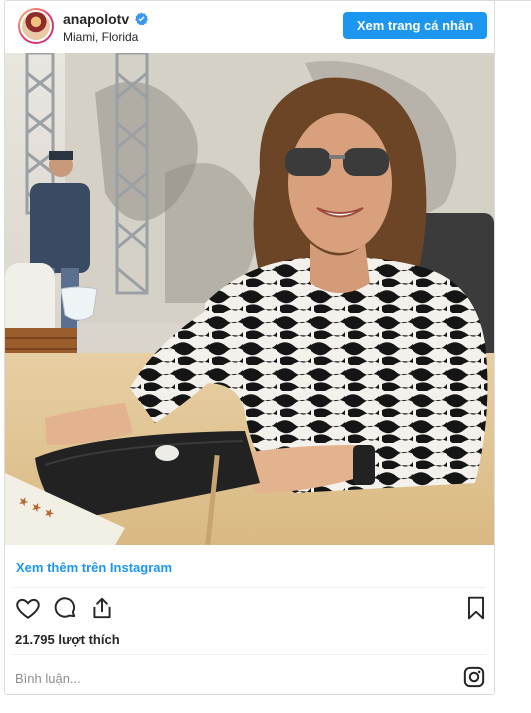  What do you see at coordinates (249, 587) in the screenshot?
I see `actions-divider` at bounding box center [249, 587].